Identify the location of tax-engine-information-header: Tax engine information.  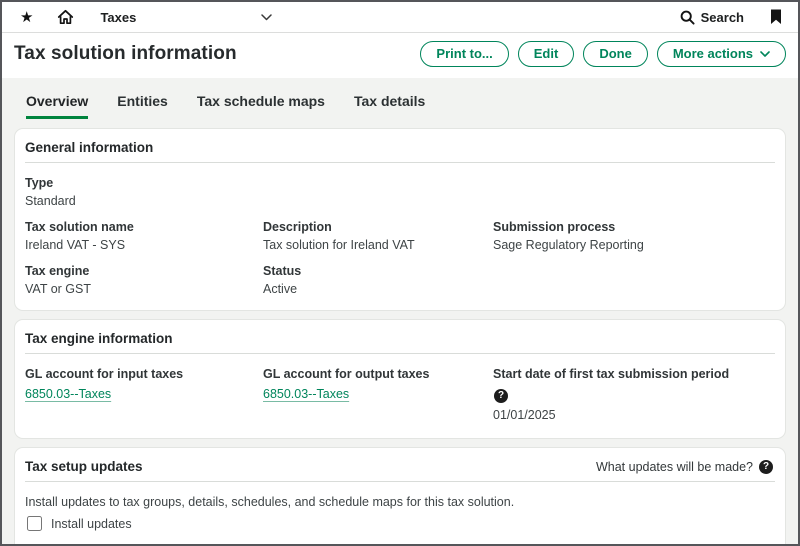
(400, 342).